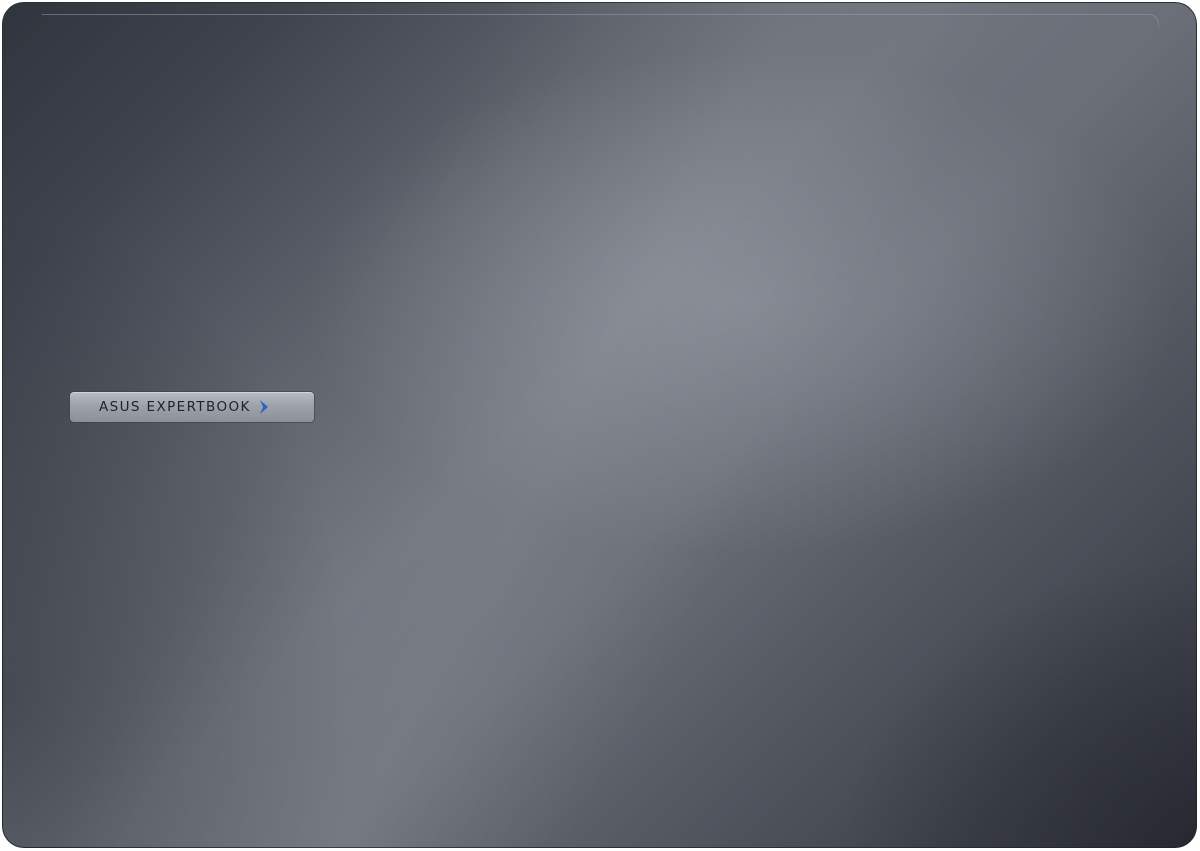  I want to click on lid-edge-line, so click(600, 20).